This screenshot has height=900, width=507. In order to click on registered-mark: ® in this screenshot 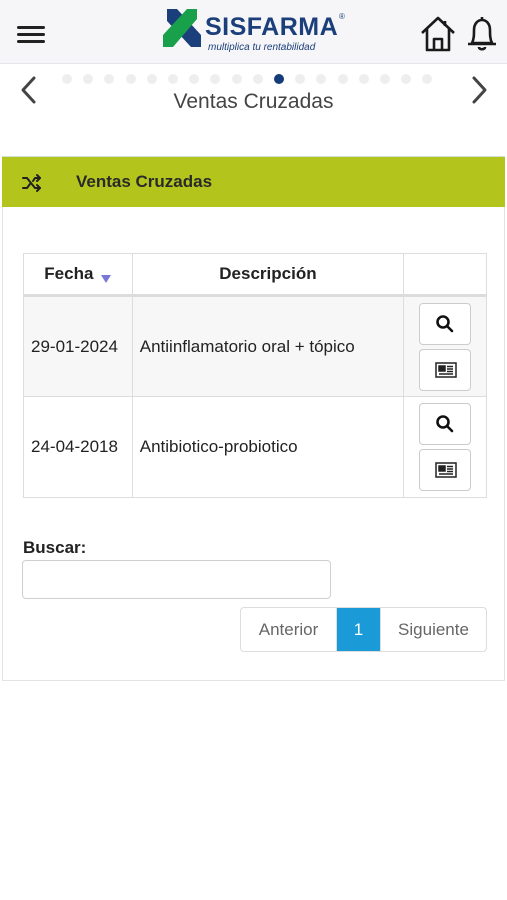, I will do `click(342, 16)`.